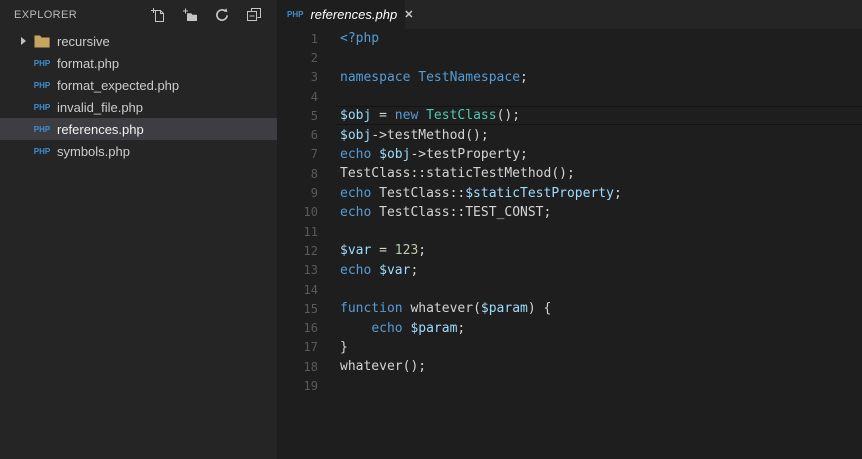  What do you see at coordinates (569, 327) in the screenshot?
I see `code-line-16: 16 echo $param;` at bounding box center [569, 327].